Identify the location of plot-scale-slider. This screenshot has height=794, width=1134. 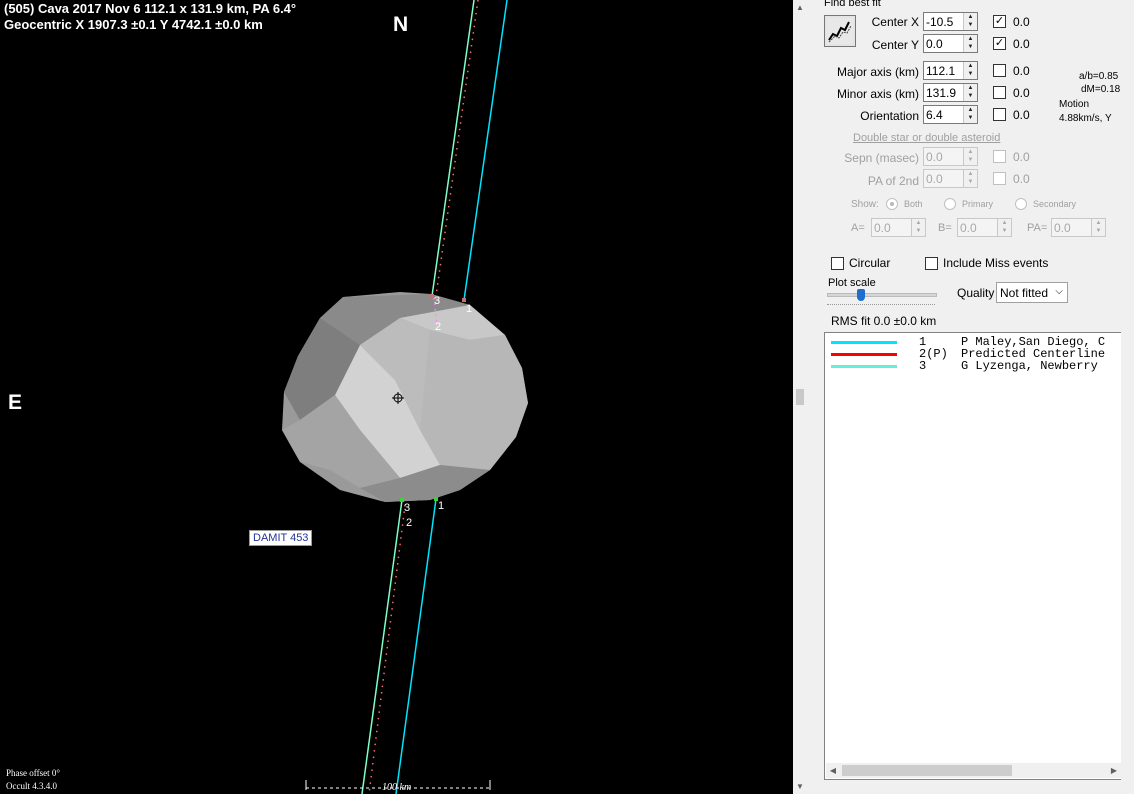
(882, 299).